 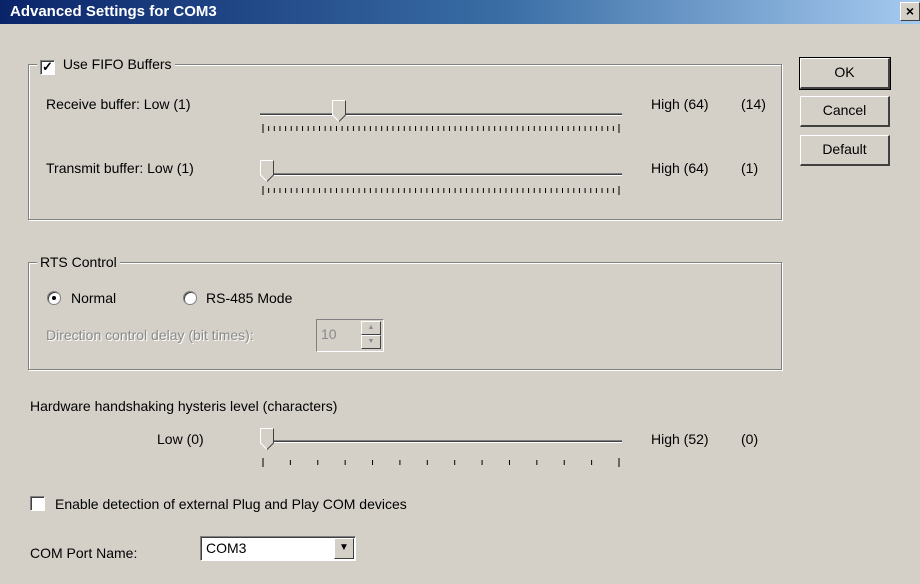 I want to click on receive-buffer-slider-thumb, so click(x=338, y=111).